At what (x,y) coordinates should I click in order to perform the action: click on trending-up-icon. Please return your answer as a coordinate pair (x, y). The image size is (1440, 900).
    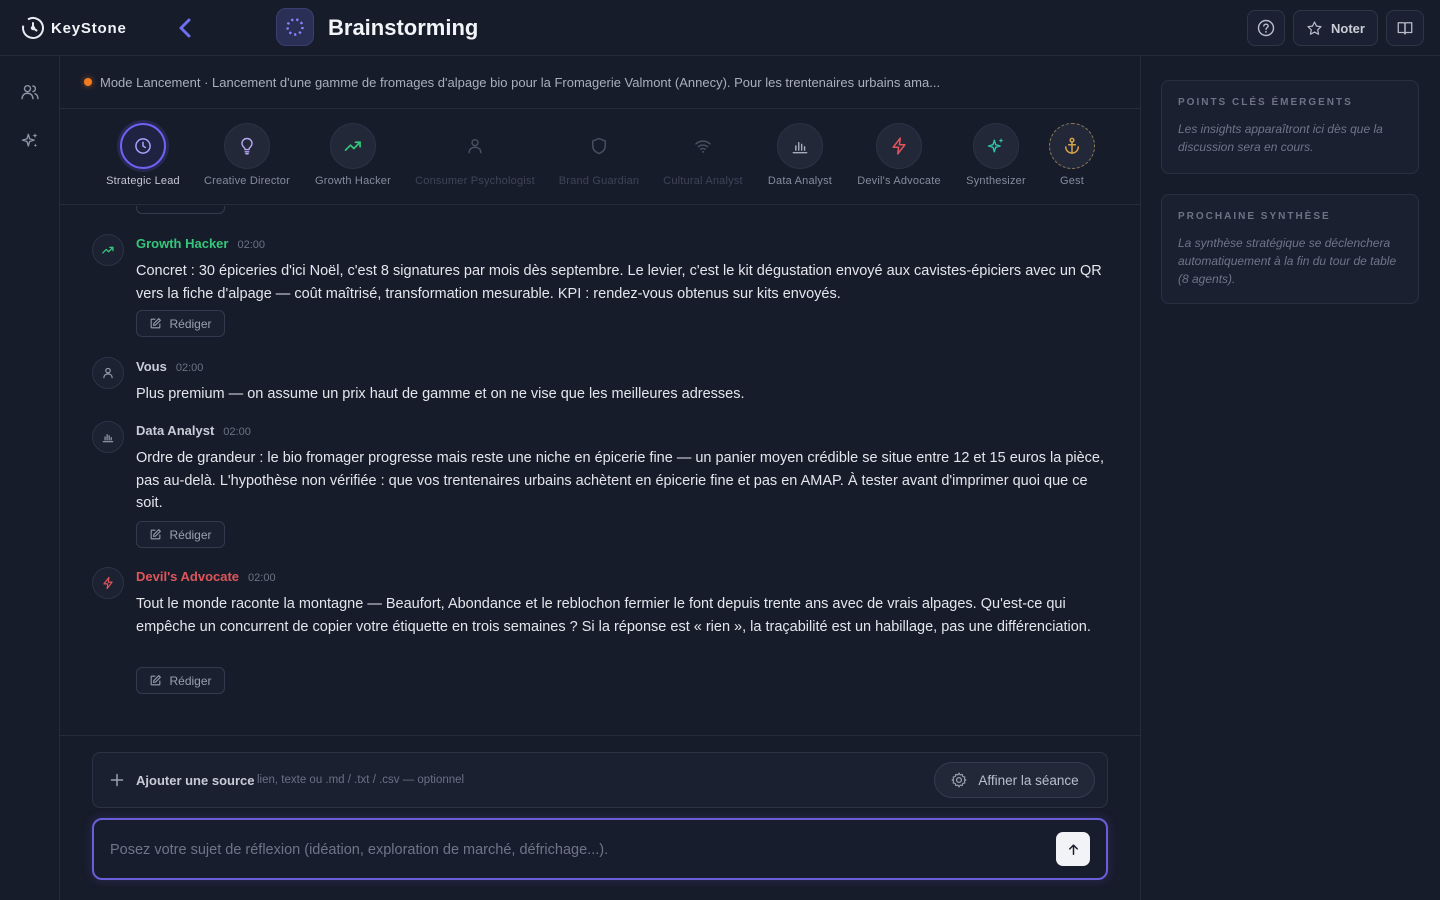
    Looking at the image, I should click on (108, 250).